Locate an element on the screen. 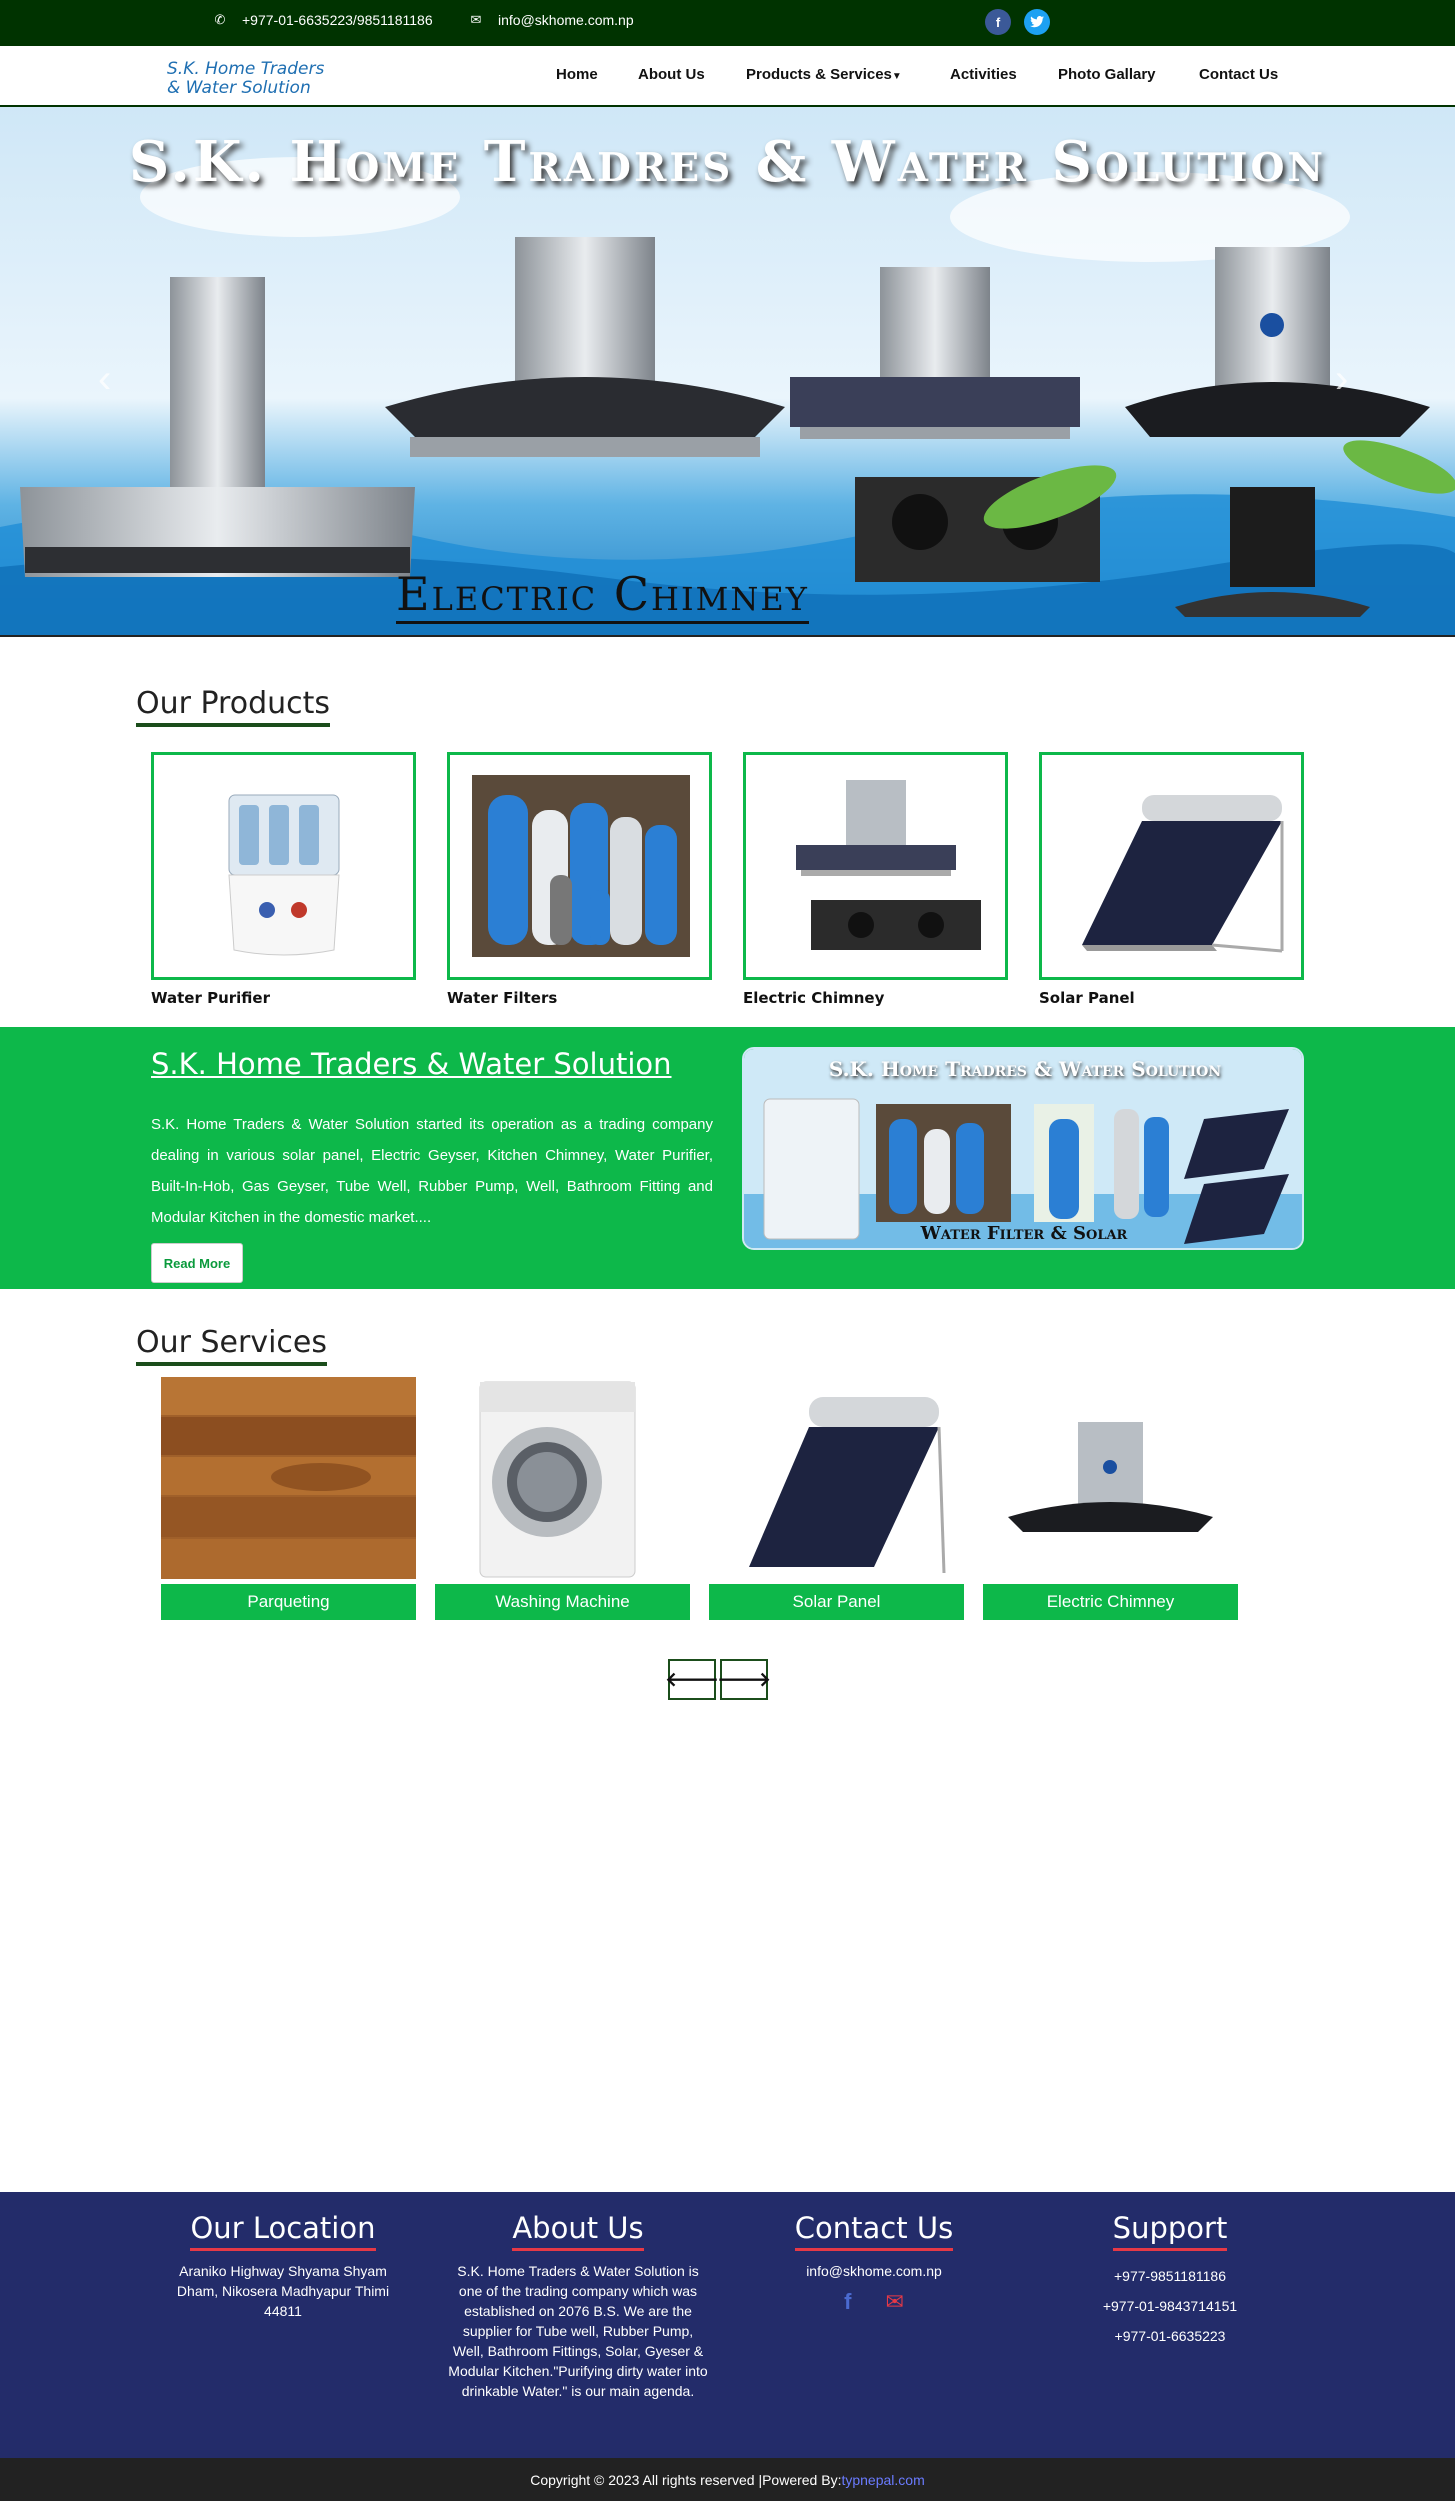 The width and height of the screenshot is (1455, 2501). read-more-button: Read More is located at coordinates (197, 1263).